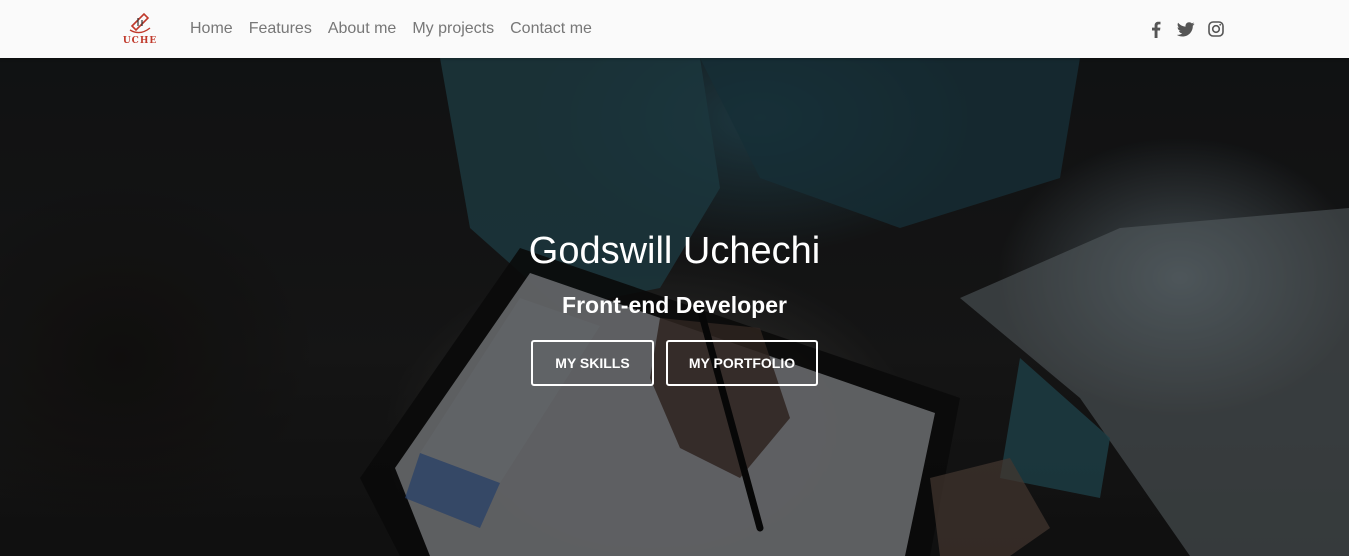  I want to click on nav-link-projects: My projects, so click(453, 29).